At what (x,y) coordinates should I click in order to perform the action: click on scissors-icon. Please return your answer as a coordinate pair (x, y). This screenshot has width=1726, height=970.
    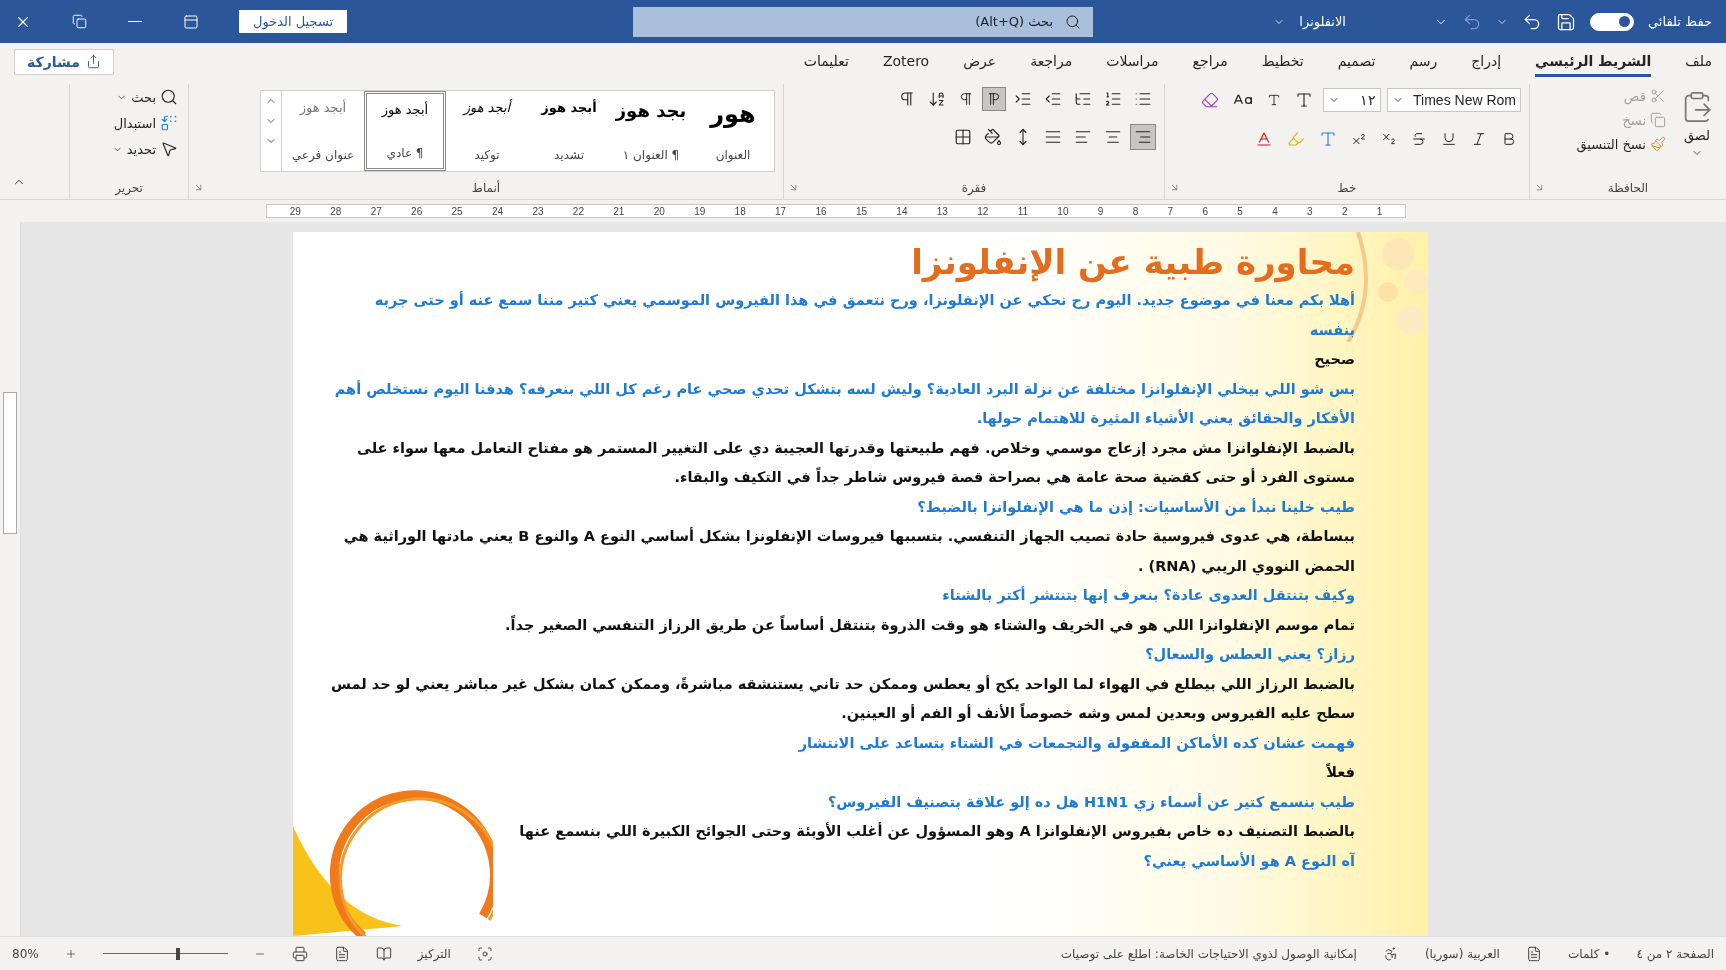
    Looking at the image, I should click on (1658, 96).